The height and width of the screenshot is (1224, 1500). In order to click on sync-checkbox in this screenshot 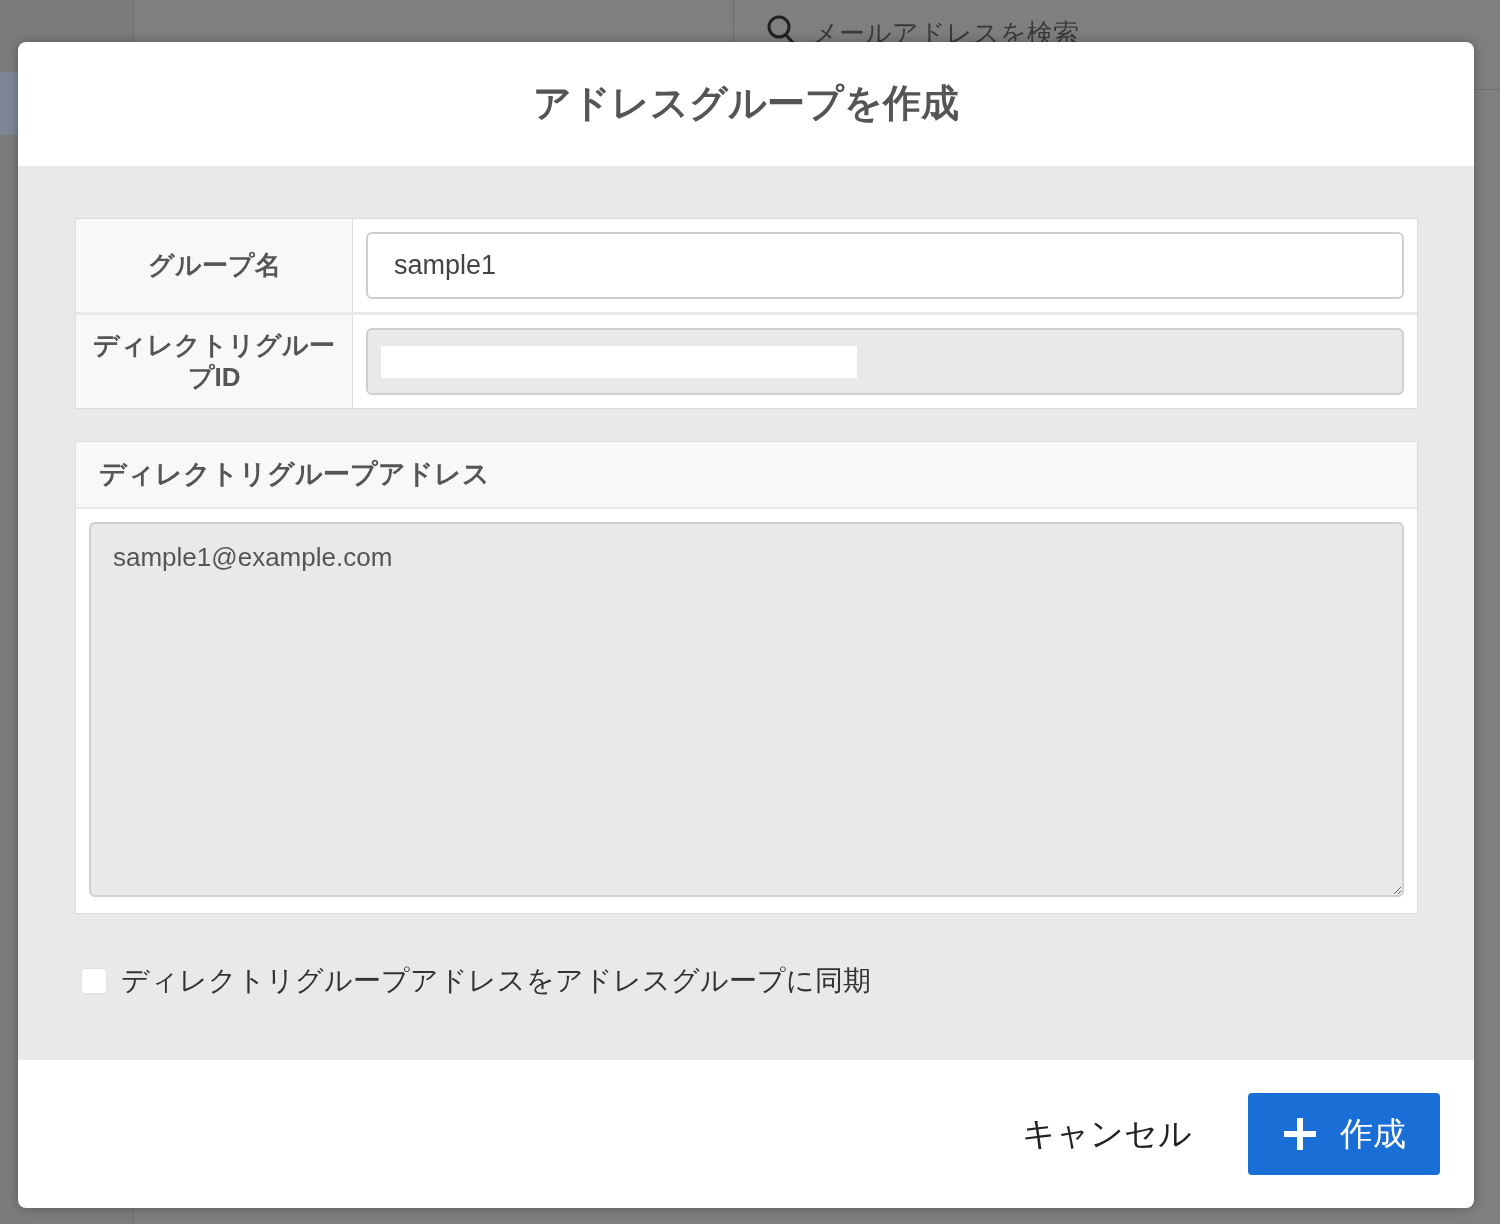, I will do `click(94, 981)`.